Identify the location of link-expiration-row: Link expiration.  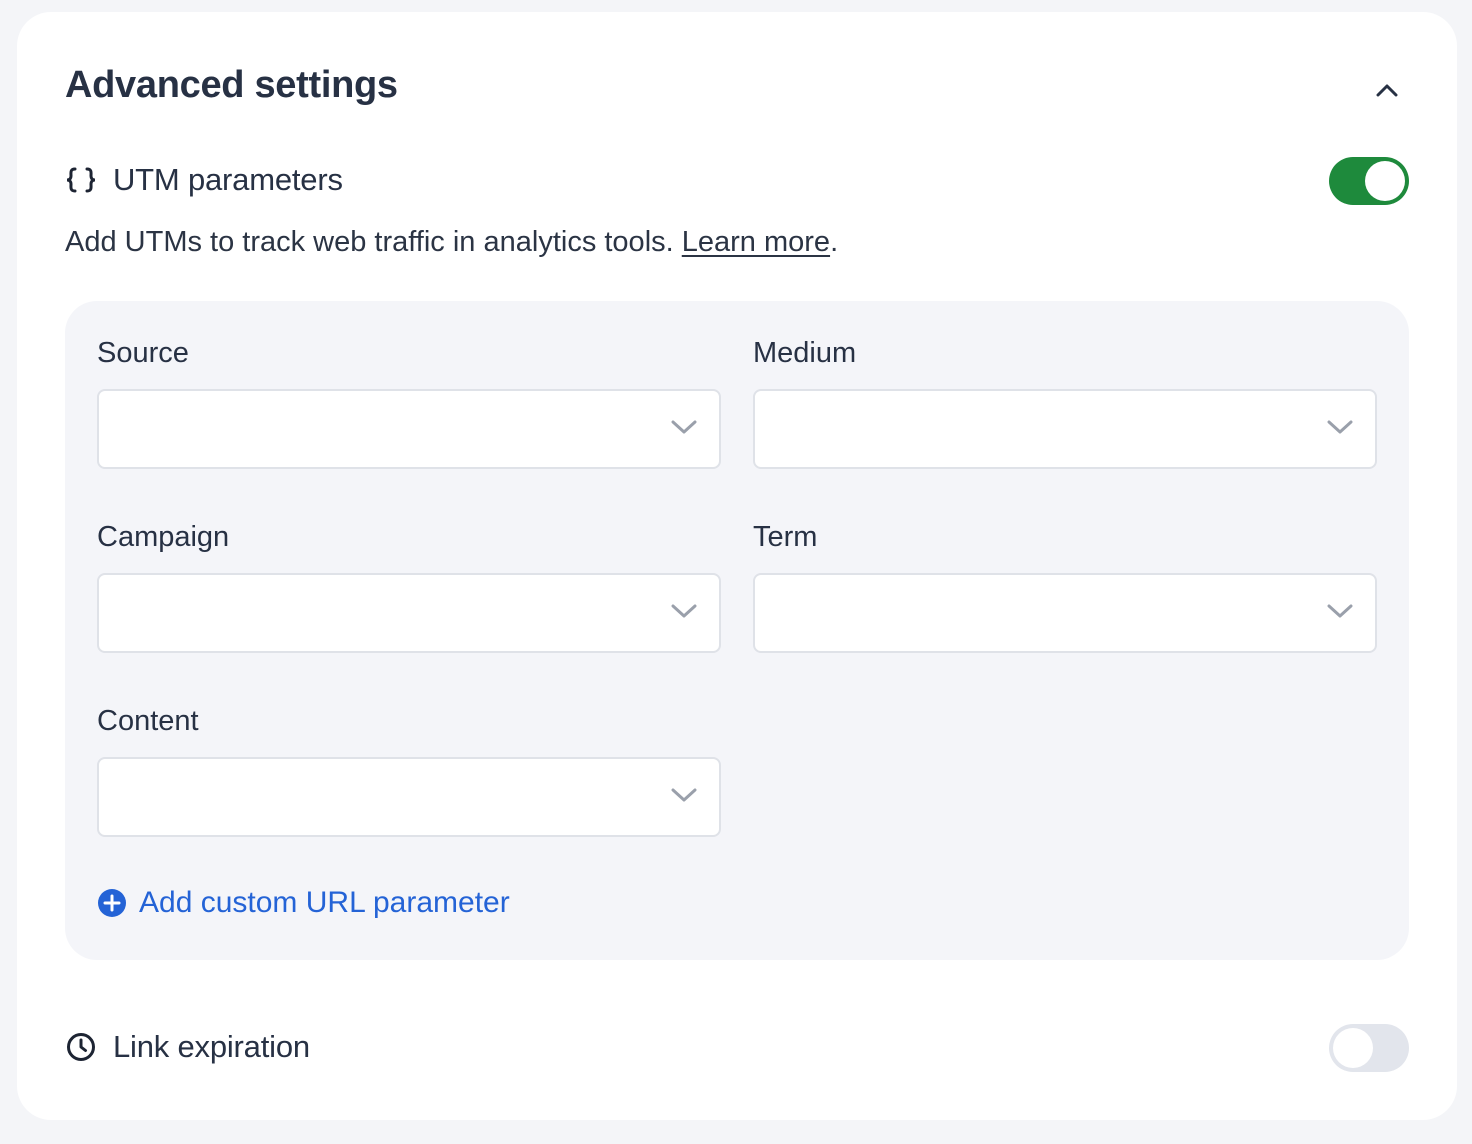
(187, 1047).